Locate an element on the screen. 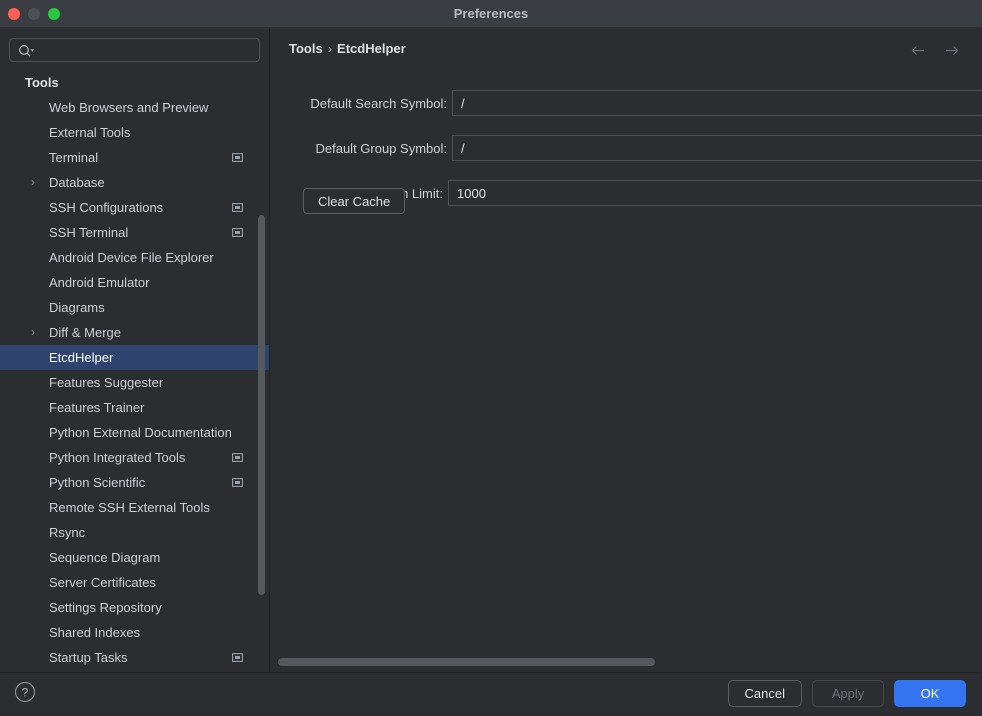 This screenshot has height=716, width=982. sidebar-item-sequence-diagram: Sequence Diagram is located at coordinates (134, 557).